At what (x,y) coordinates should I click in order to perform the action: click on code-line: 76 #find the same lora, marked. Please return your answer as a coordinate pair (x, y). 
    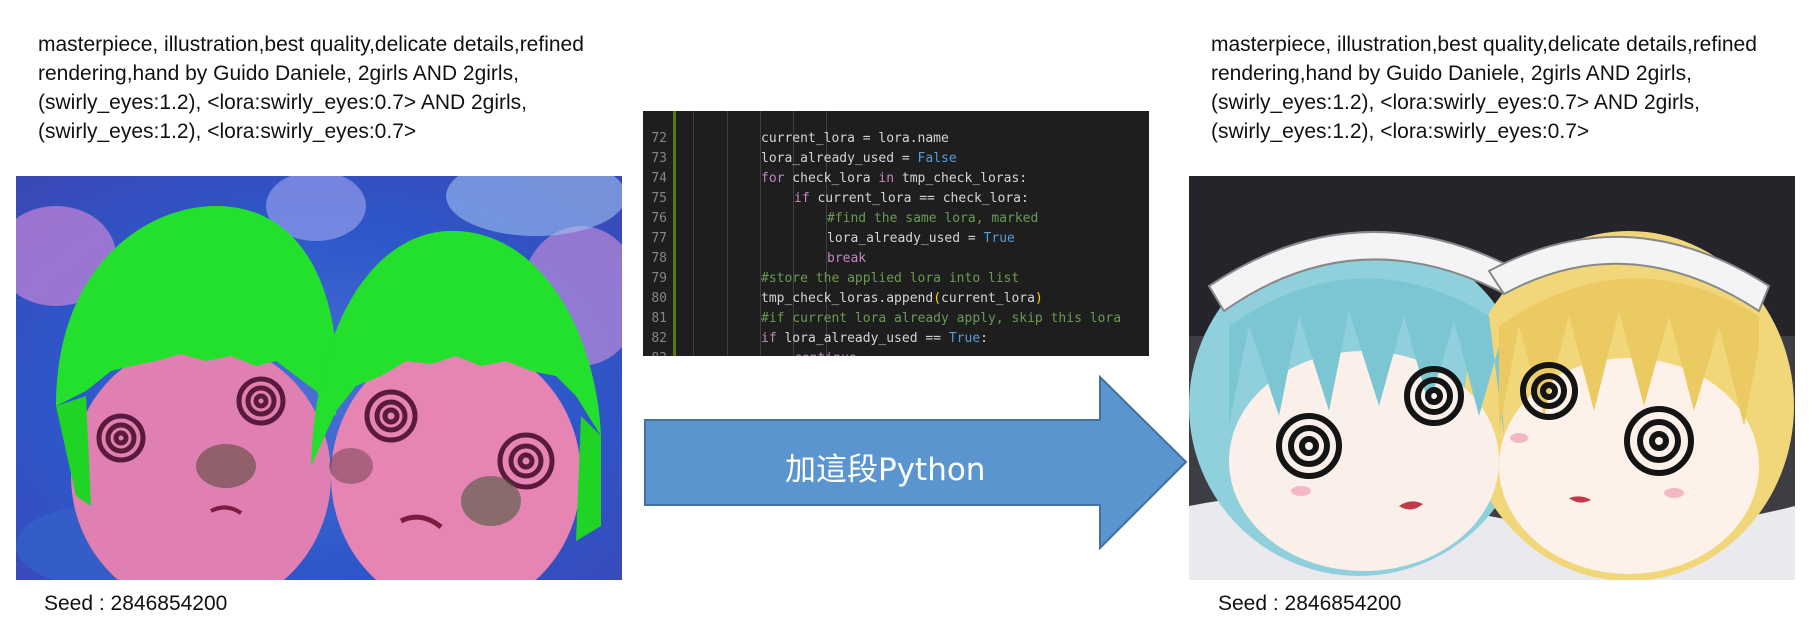
    Looking at the image, I should click on (845, 218).